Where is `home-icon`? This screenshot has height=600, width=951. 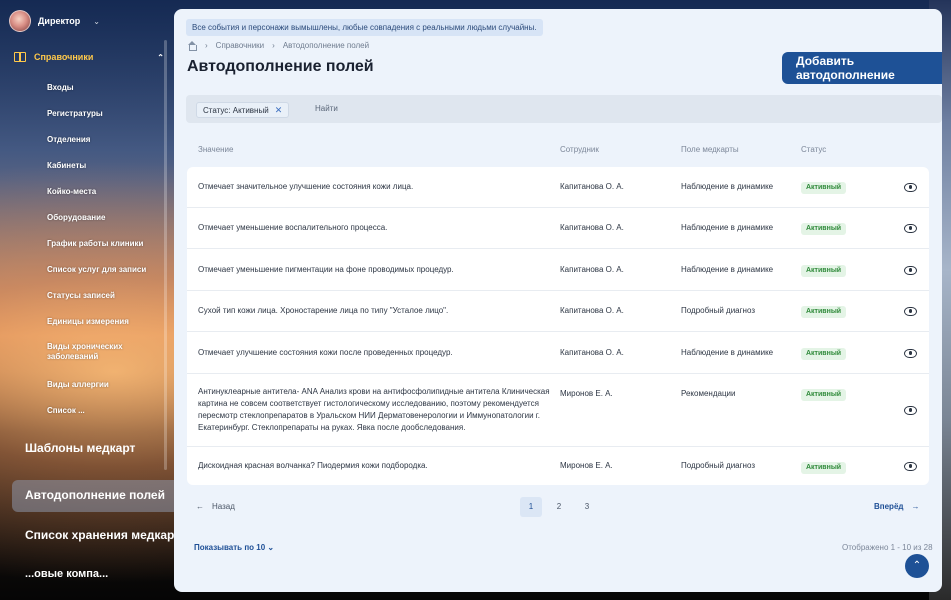
home-icon is located at coordinates (192, 46).